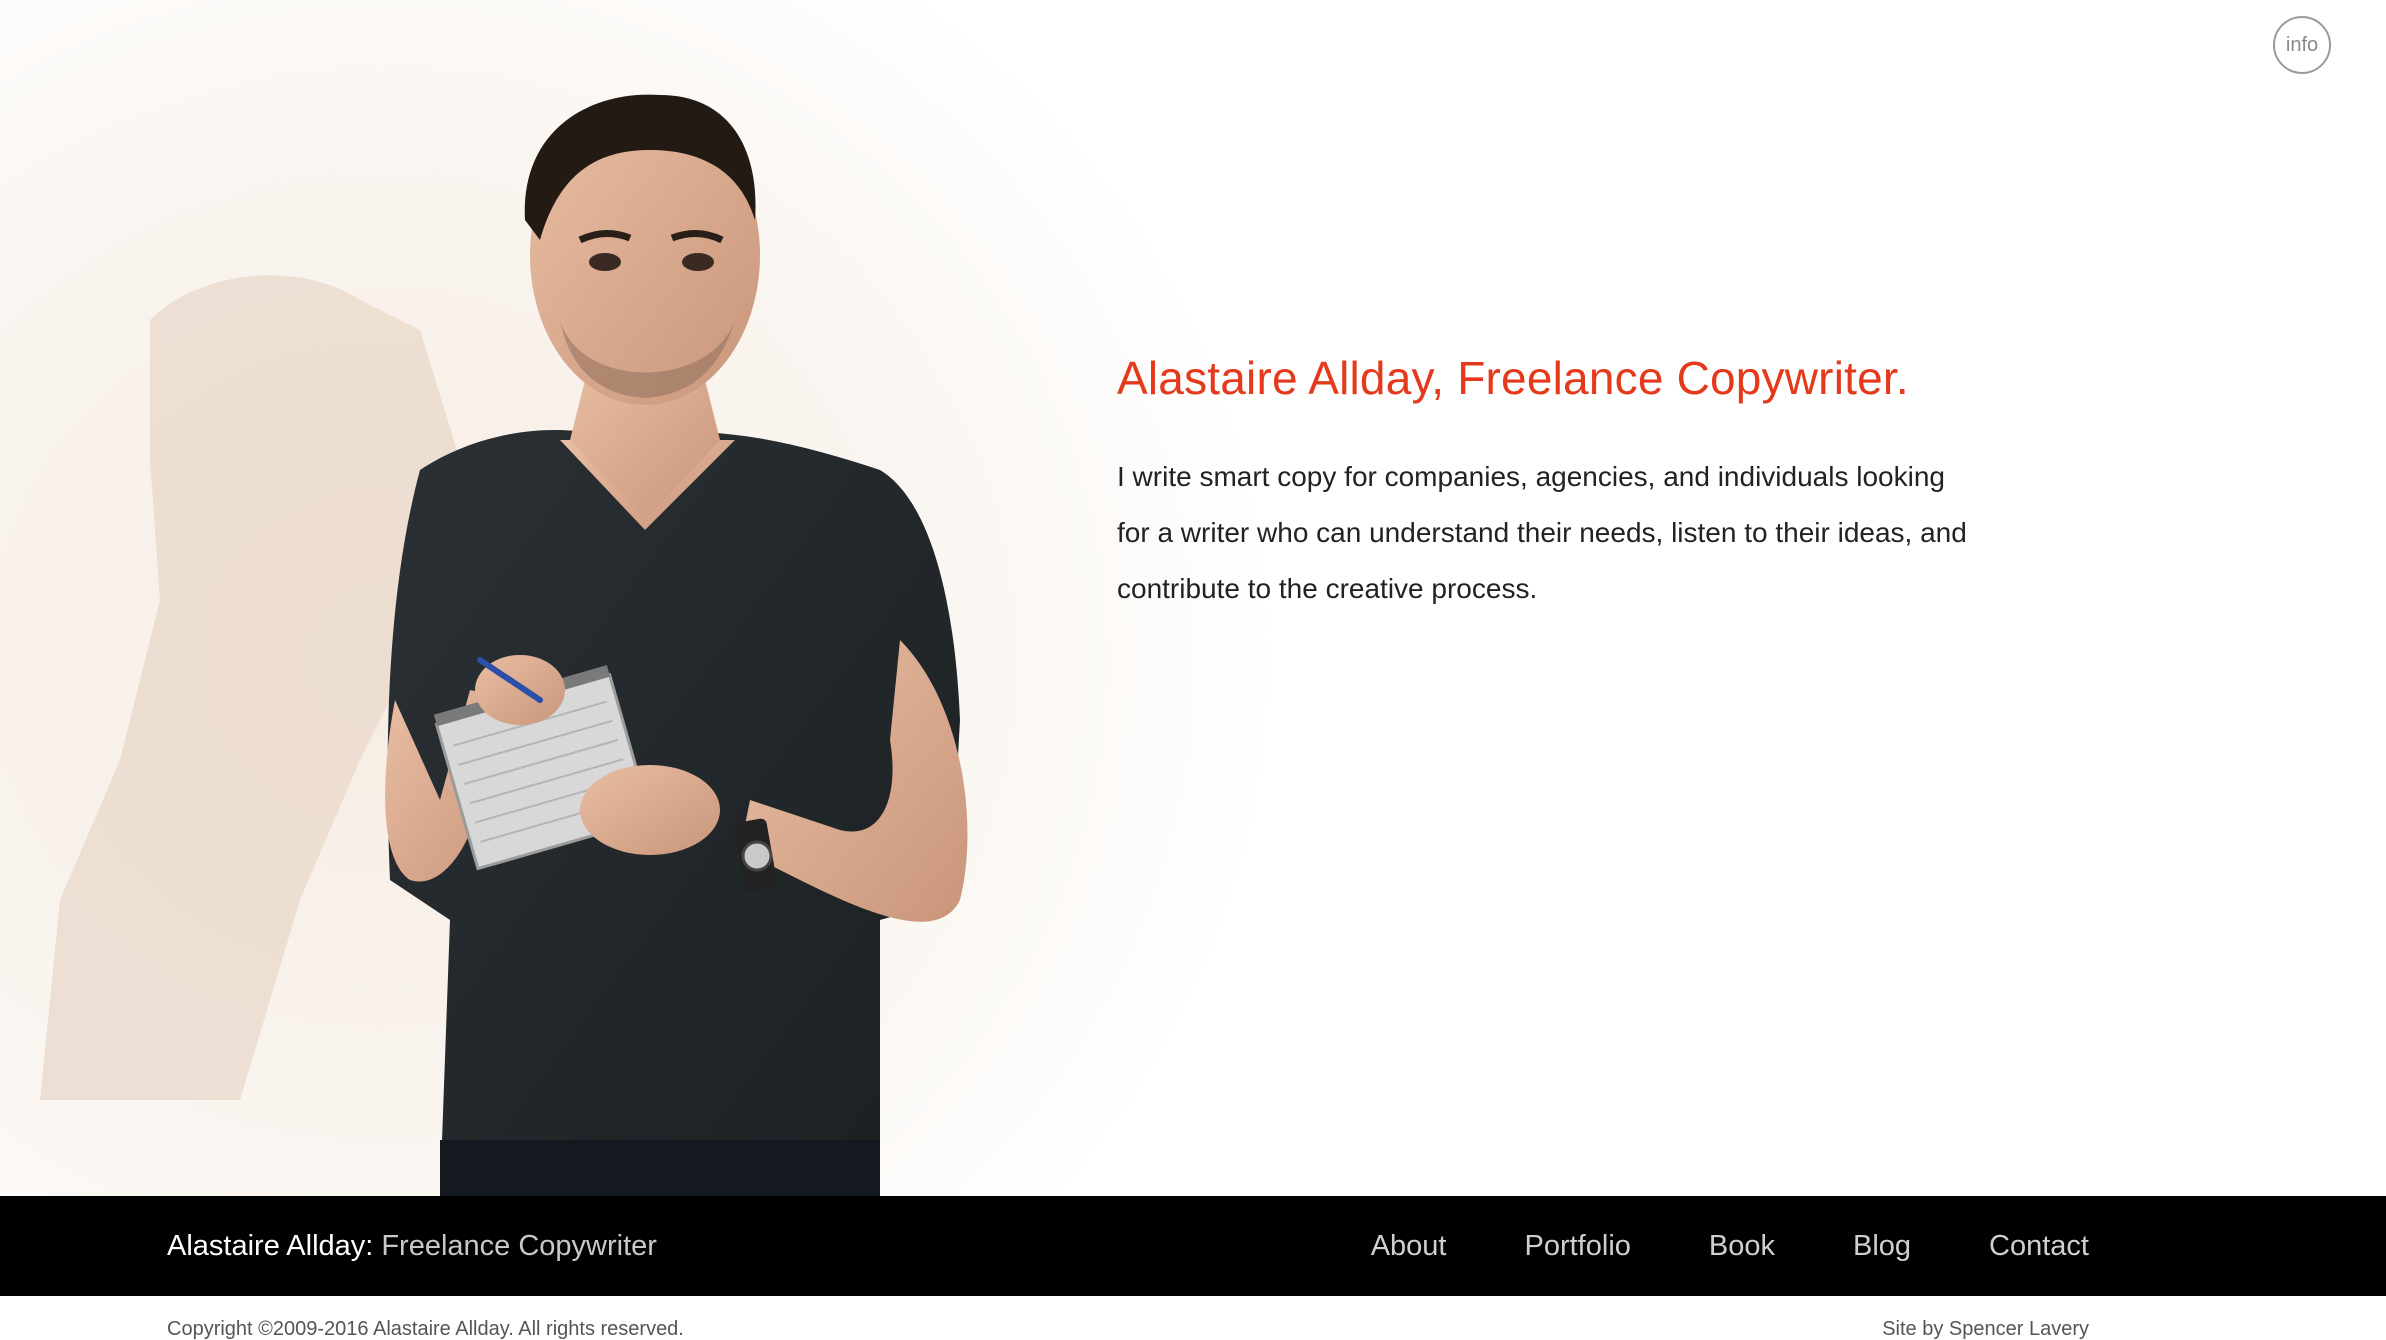 This screenshot has height=1340, width=2386. I want to click on main-nav: About Portfolio Book Blog Contact, so click(1730, 1246).